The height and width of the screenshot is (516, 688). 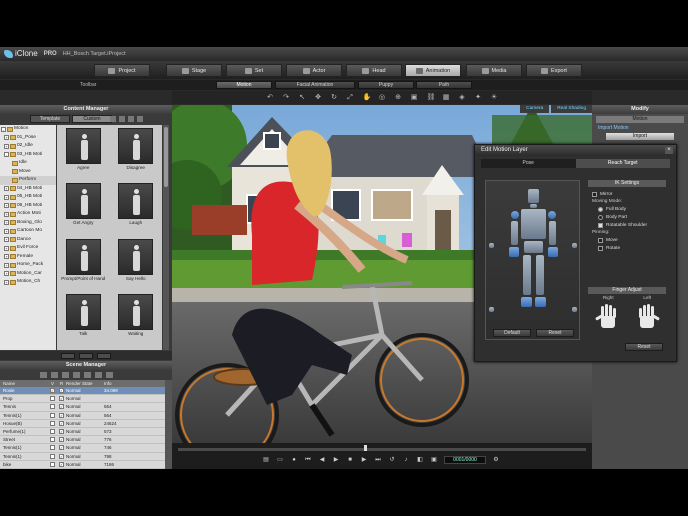 I want to click on neck-part, so click(x=533, y=206).